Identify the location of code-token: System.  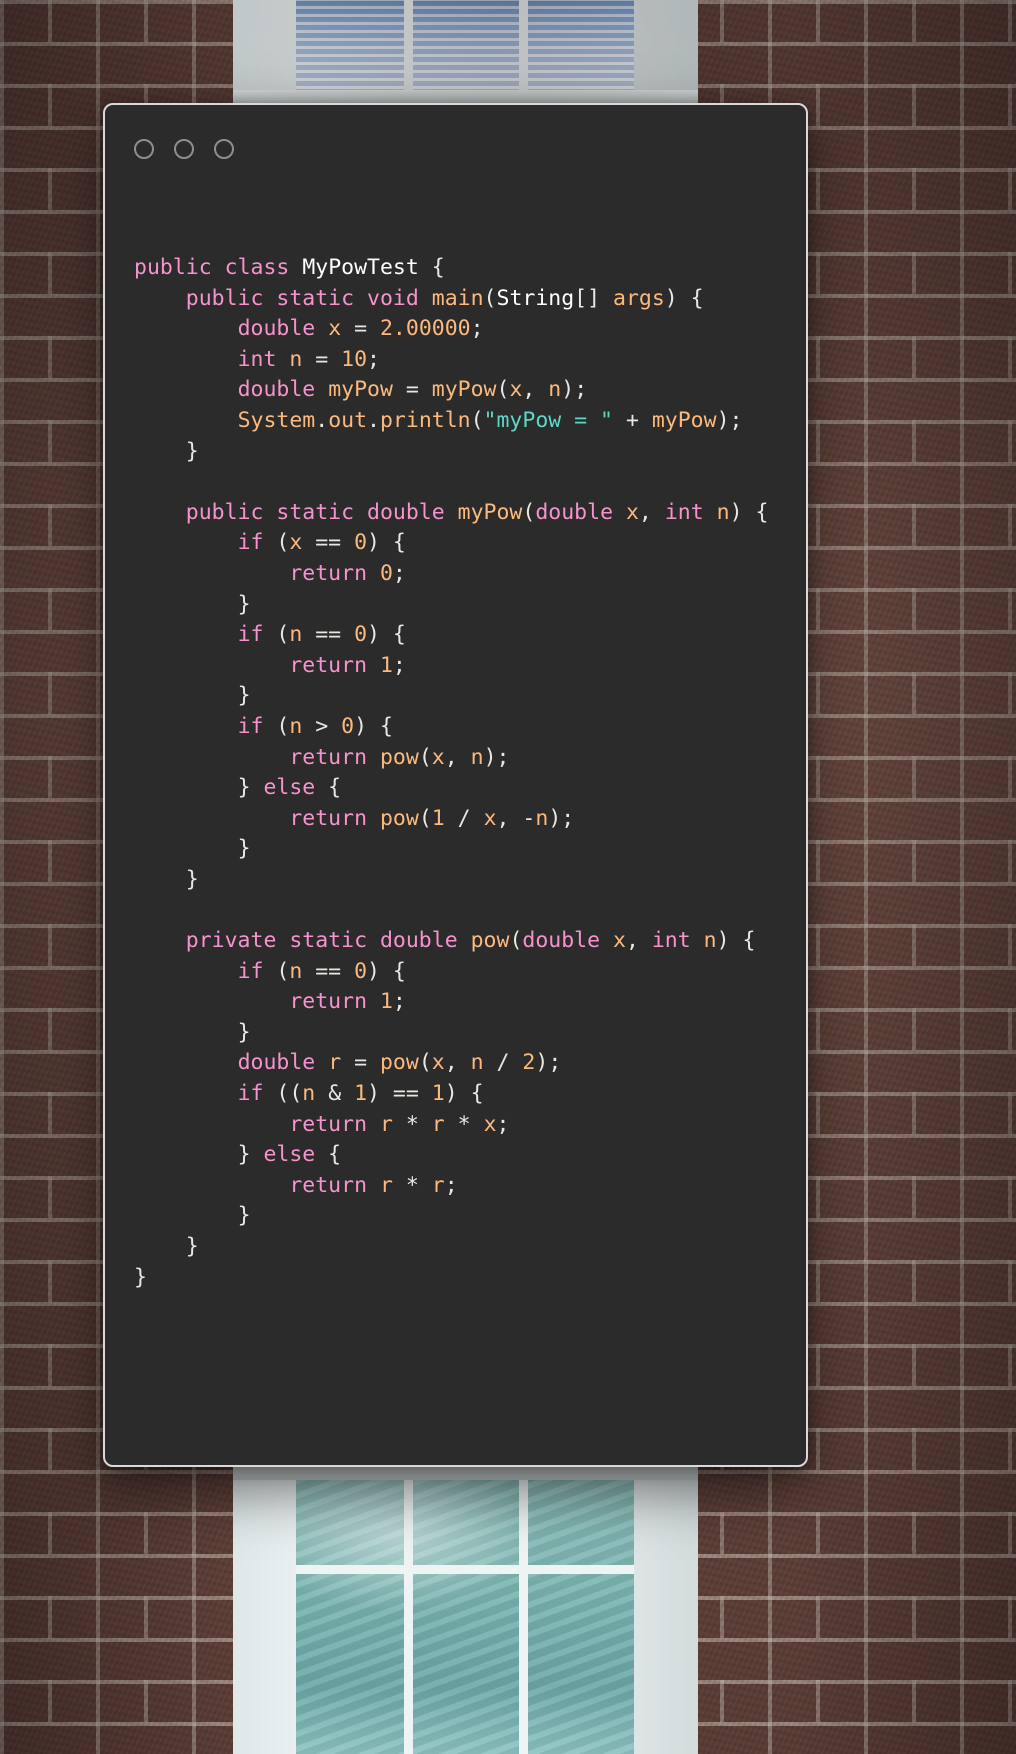
(276, 420).